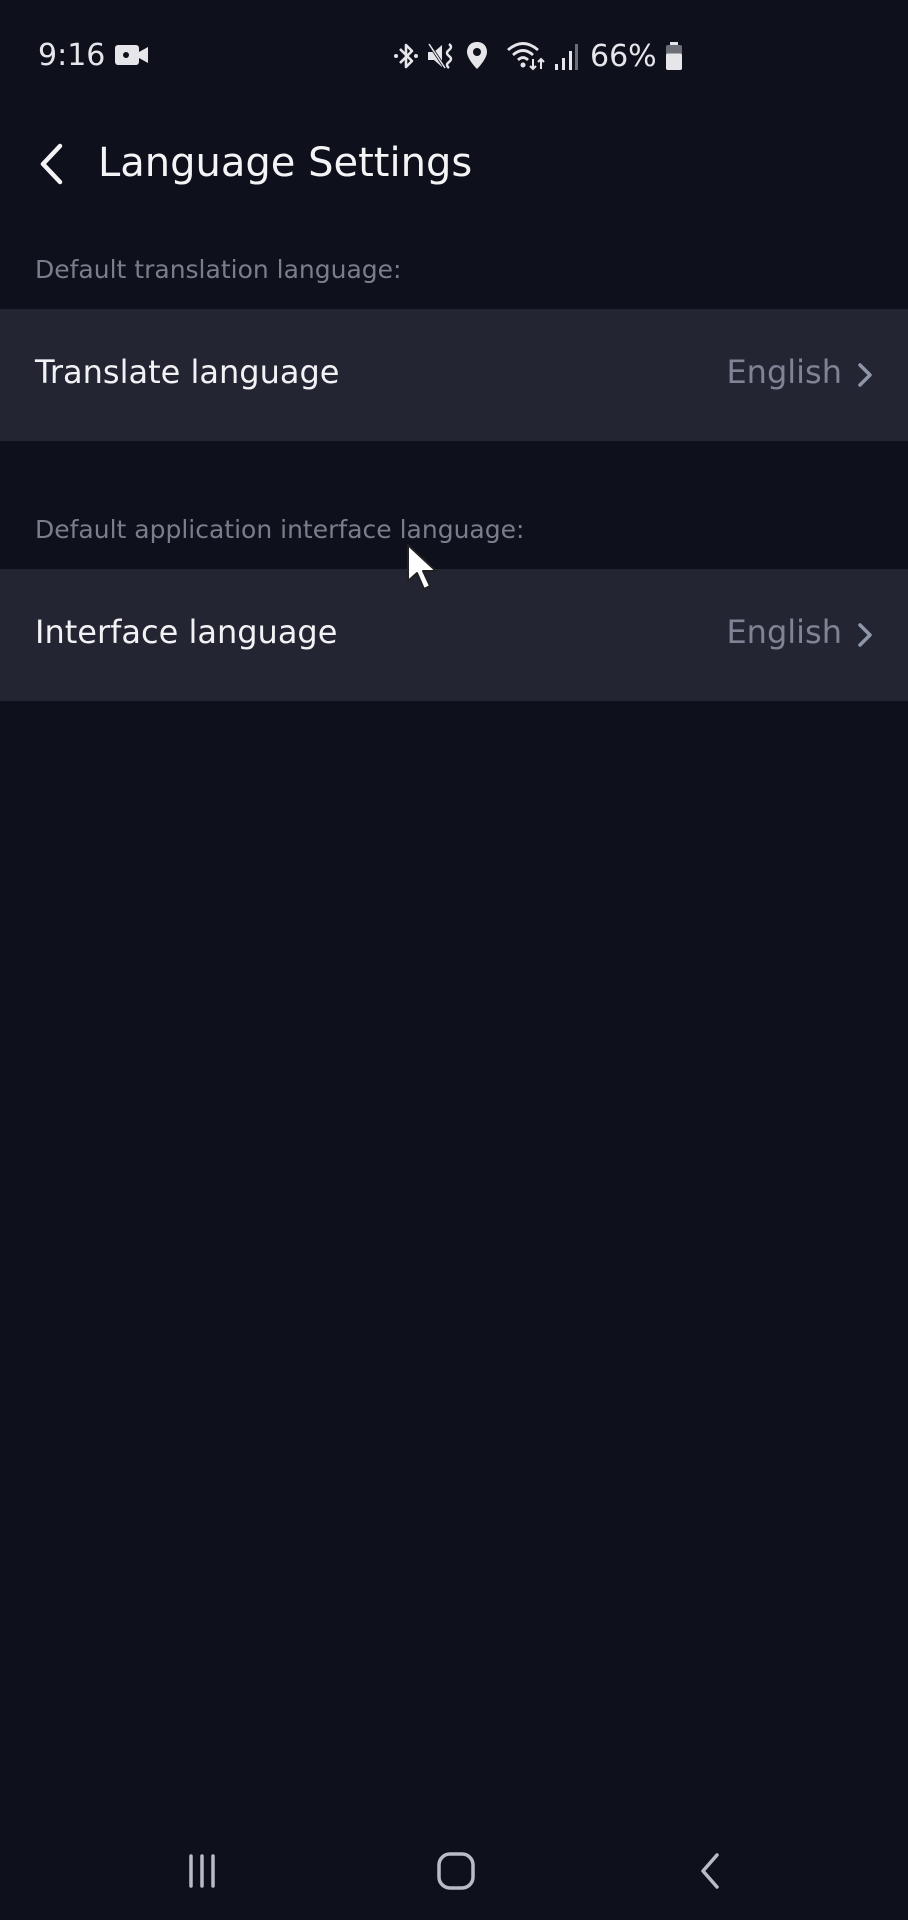 This screenshot has width=908, height=1920. What do you see at coordinates (440, 56) in the screenshot?
I see `mute-vibrate-icon` at bounding box center [440, 56].